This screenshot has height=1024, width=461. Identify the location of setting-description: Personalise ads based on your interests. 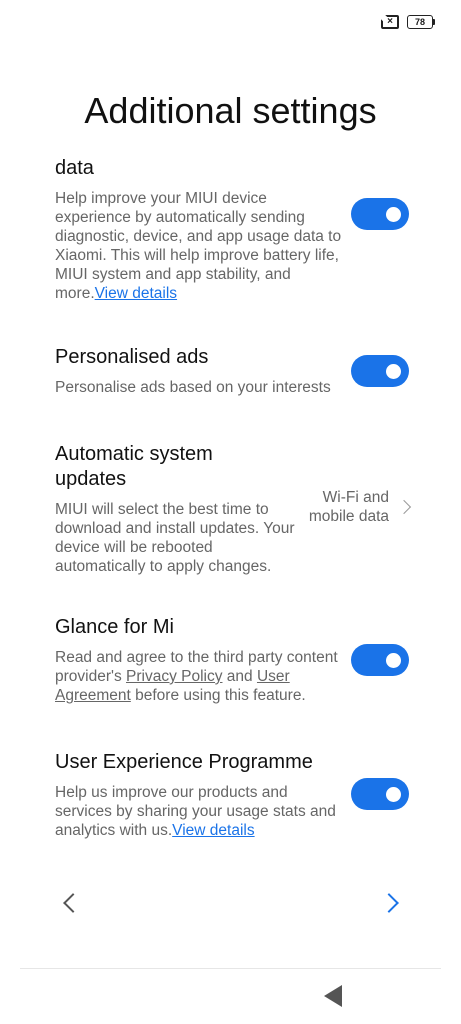
(193, 387).